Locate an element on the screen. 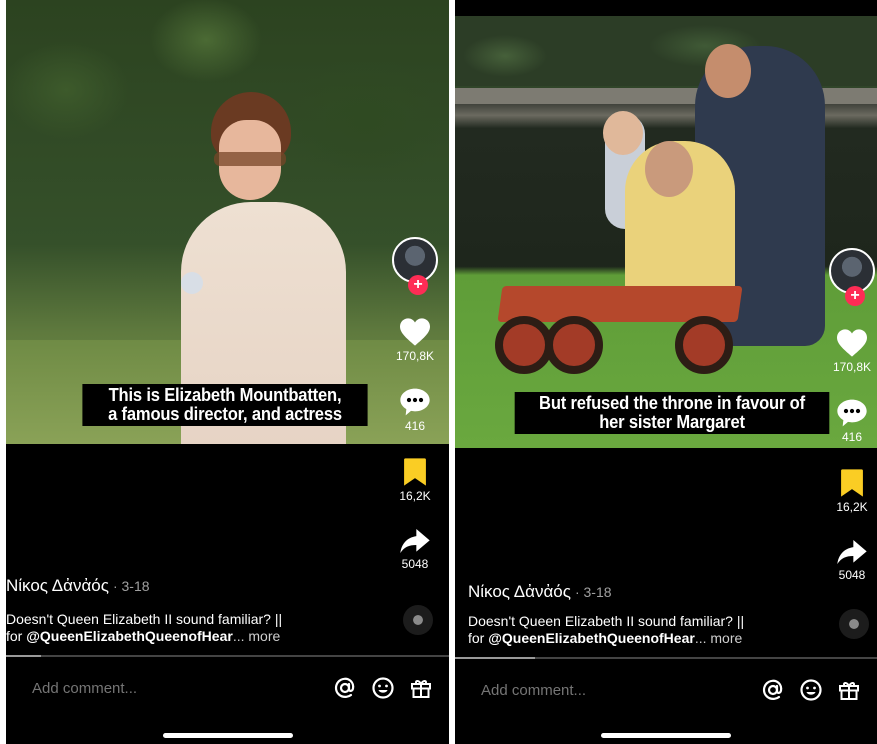  caption-line-1: This is Elizabeth Mountbatten, is located at coordinates (225, 395).